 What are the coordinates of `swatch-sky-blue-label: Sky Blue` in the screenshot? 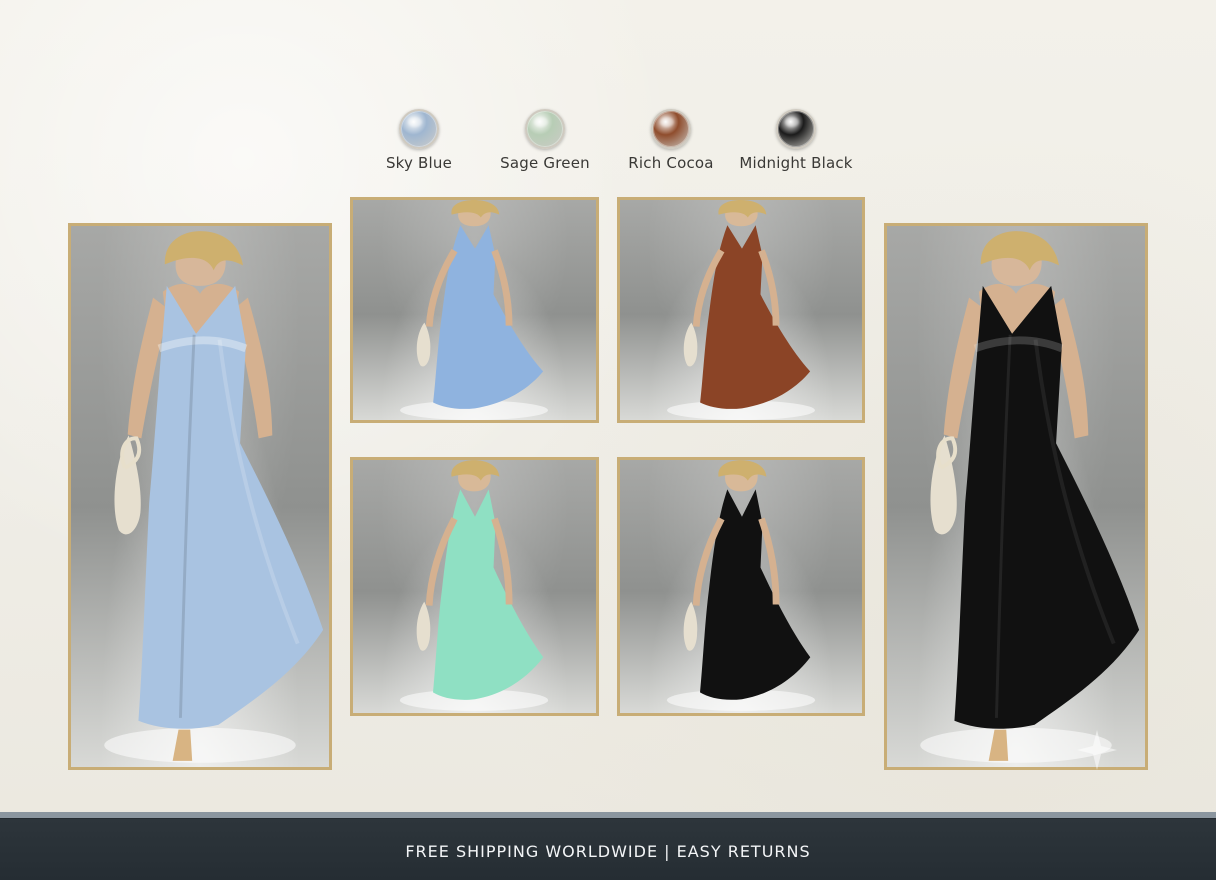 It's located at (419, 163).